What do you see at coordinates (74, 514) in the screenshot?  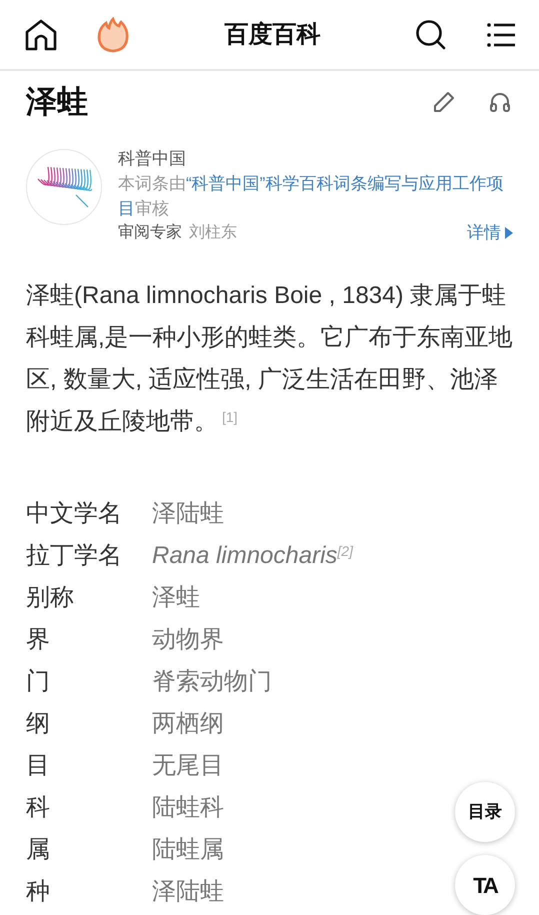 I see `field-label: 中文学名` at bounding box center [74, 514].